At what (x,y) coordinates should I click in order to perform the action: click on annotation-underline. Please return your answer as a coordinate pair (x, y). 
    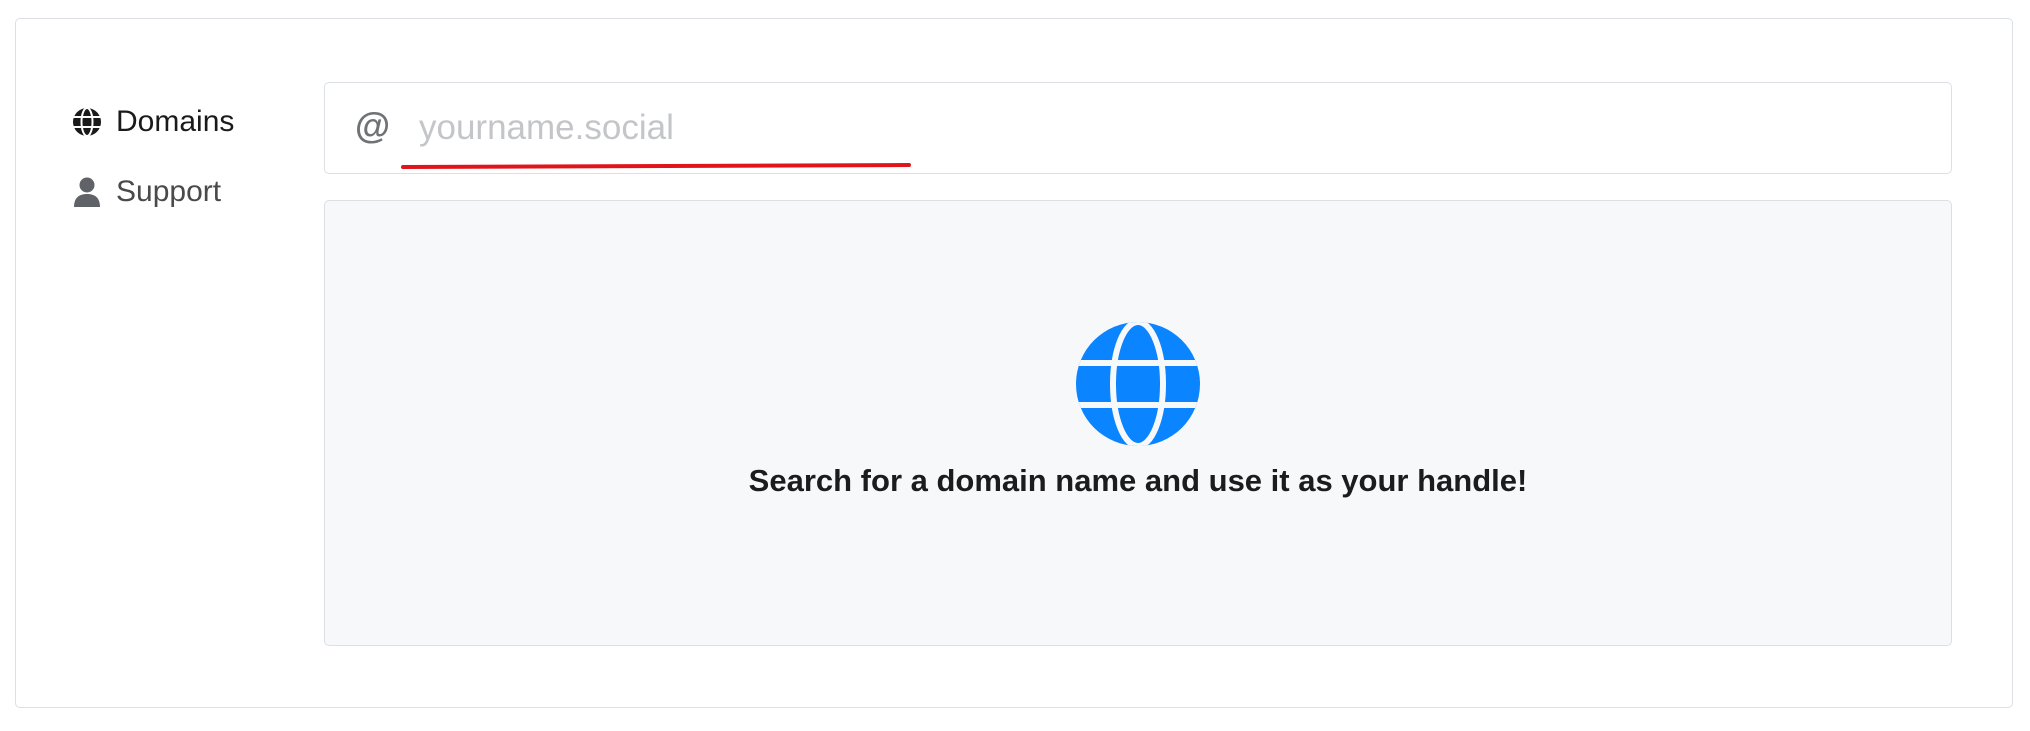
    Looking at the image, I should click on (656, 166).